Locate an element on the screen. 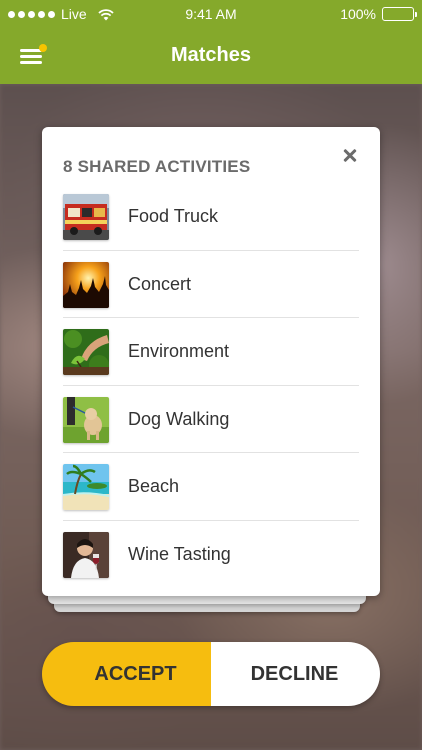  match-action-bar: ACCEPT DECLINE is located at coordinates (211, 674).